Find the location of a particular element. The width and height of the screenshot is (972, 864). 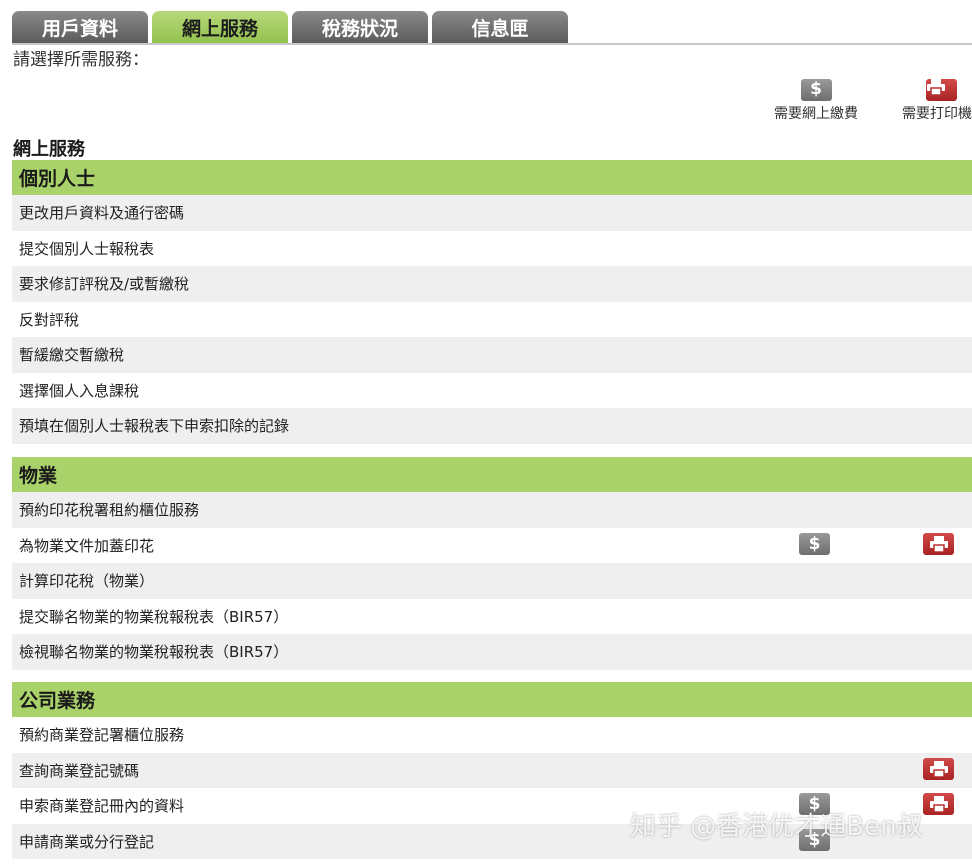

service-link: 申請商業或分行登記 is located at coordinates (86, 841).